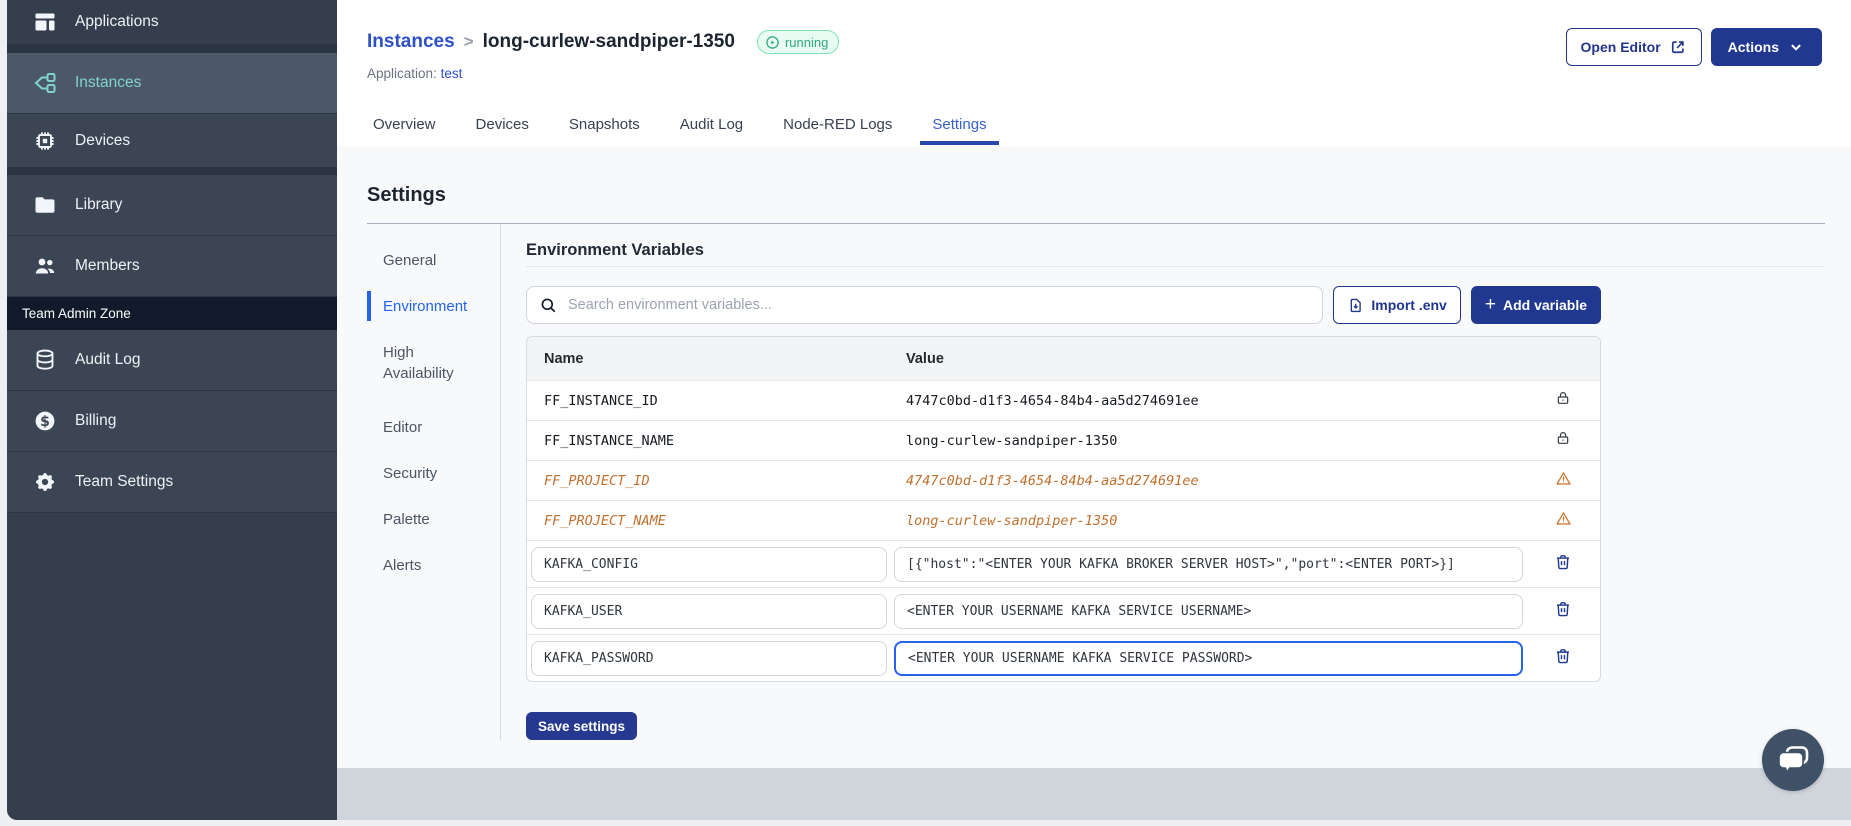 The height and width of the screenshot is (826, 1851). What do you see at coordinates (711, 130) in the screenshot?
I see `tab-audit-log: Audit Log` at bounding box center [711, 130].